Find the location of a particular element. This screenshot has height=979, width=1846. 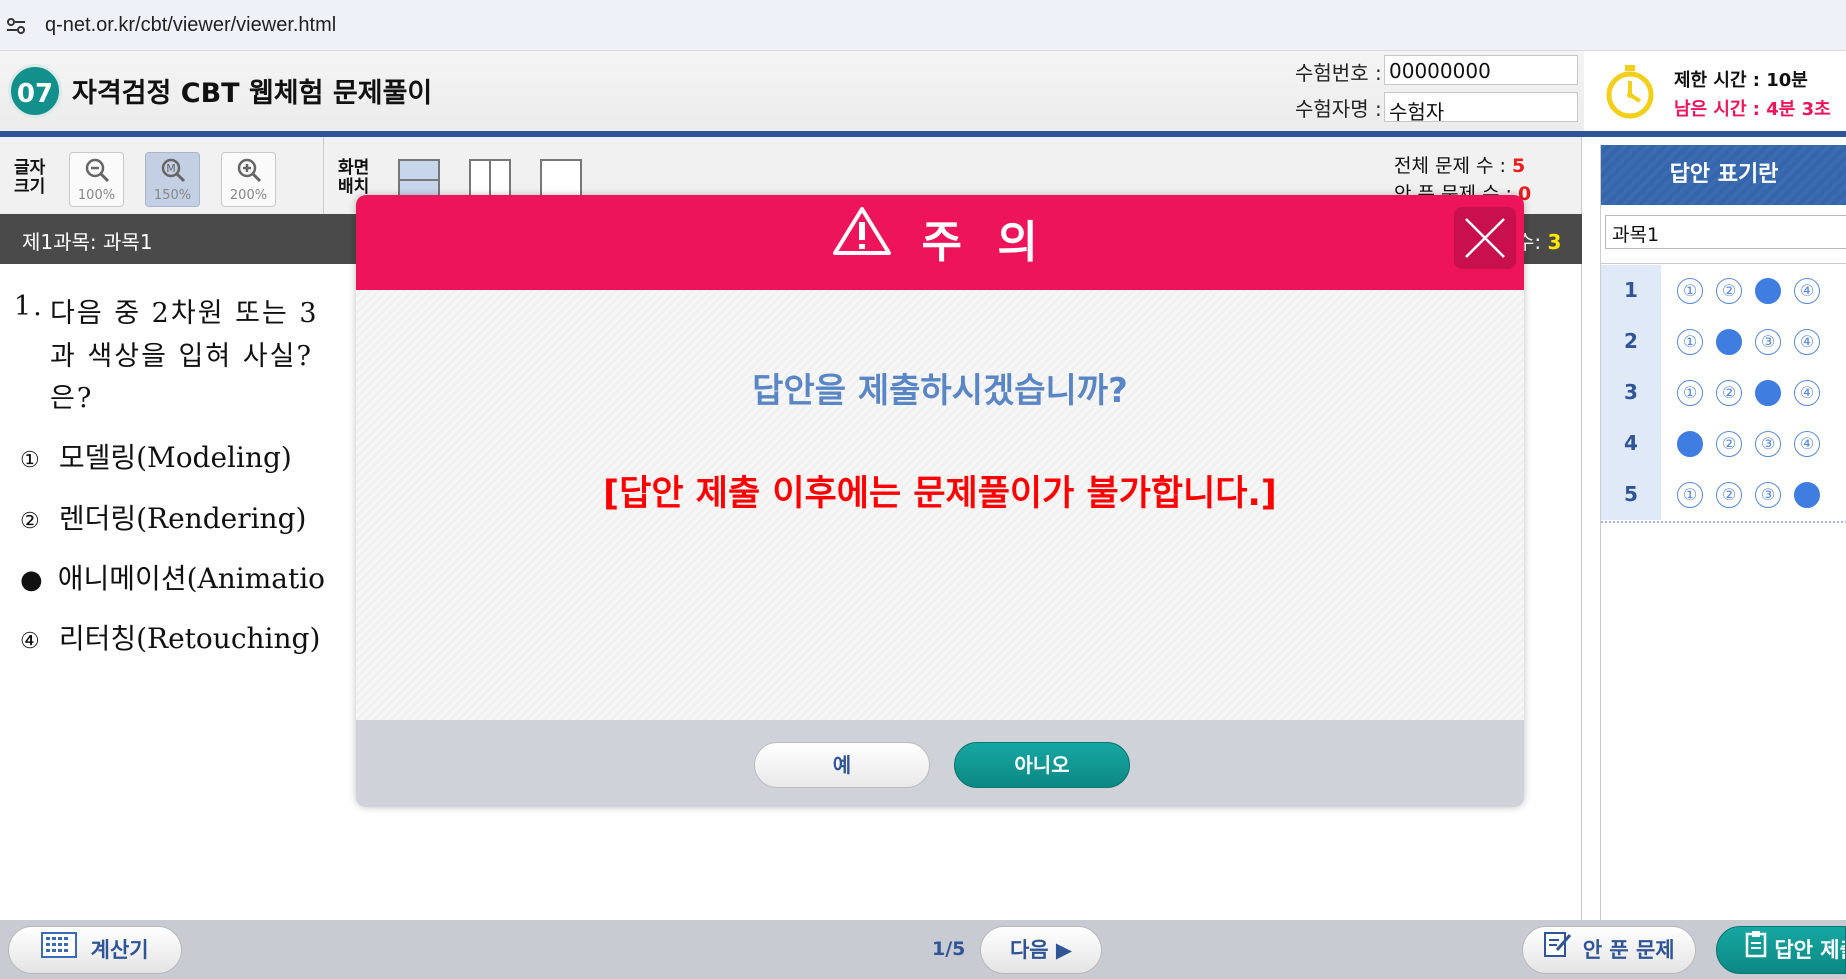

close-icon is located at coordinates (1485, 238).